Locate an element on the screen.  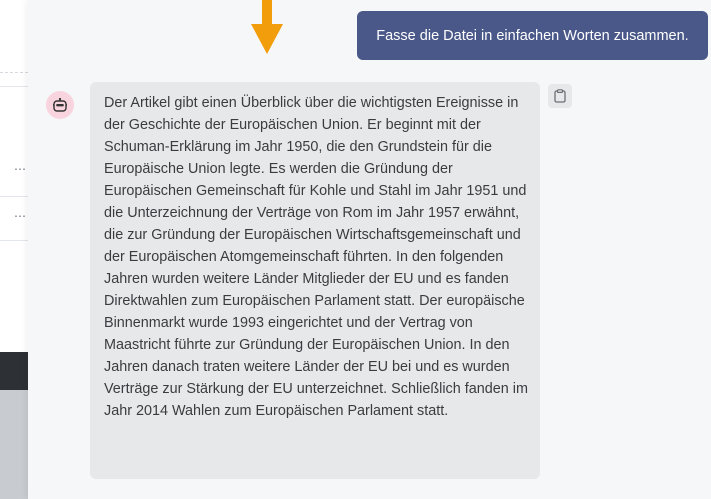
background-panel-fragment is located at coordinates (14, 444).